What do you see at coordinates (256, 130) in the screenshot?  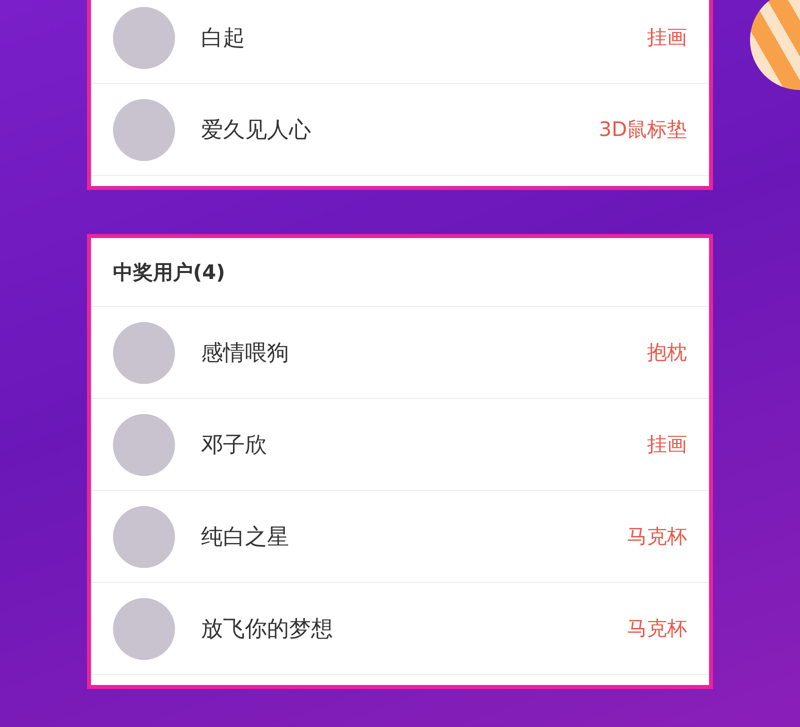 I see `user-name: 爱久见人心` at bounding box center [256, 130].